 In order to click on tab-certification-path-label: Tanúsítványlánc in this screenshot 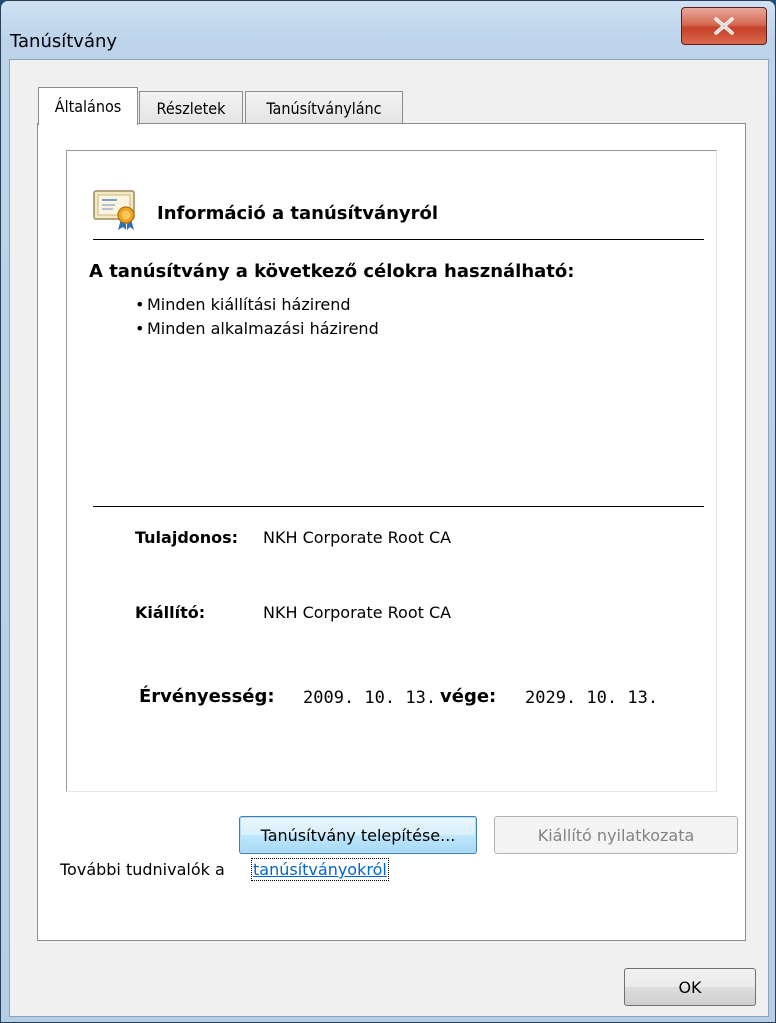, I will do `click(324, 108)`.